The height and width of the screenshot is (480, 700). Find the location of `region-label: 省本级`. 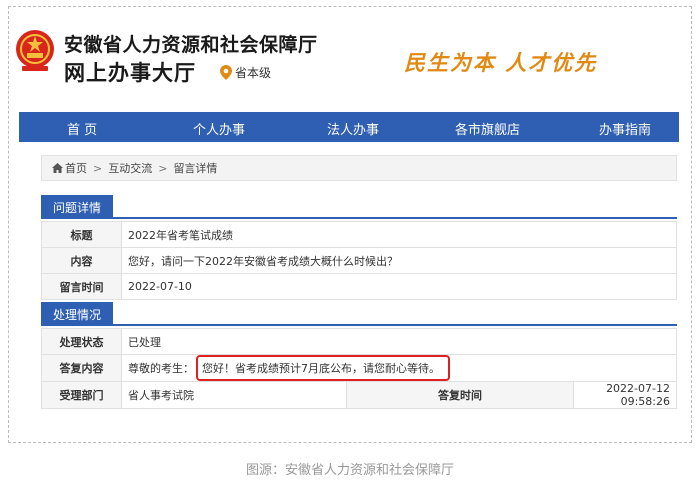

region-label: 省本级 is located at coordinates (253, 73).